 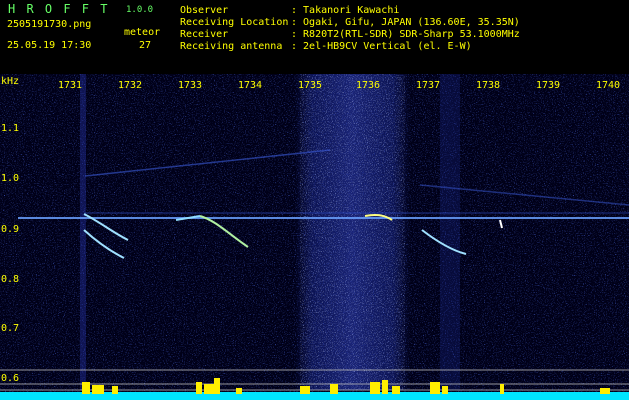 What do you see at coordinates (140, 10) in the screenshot?
I see `app-version: 1.0.0` at bounding box center [140, 10].